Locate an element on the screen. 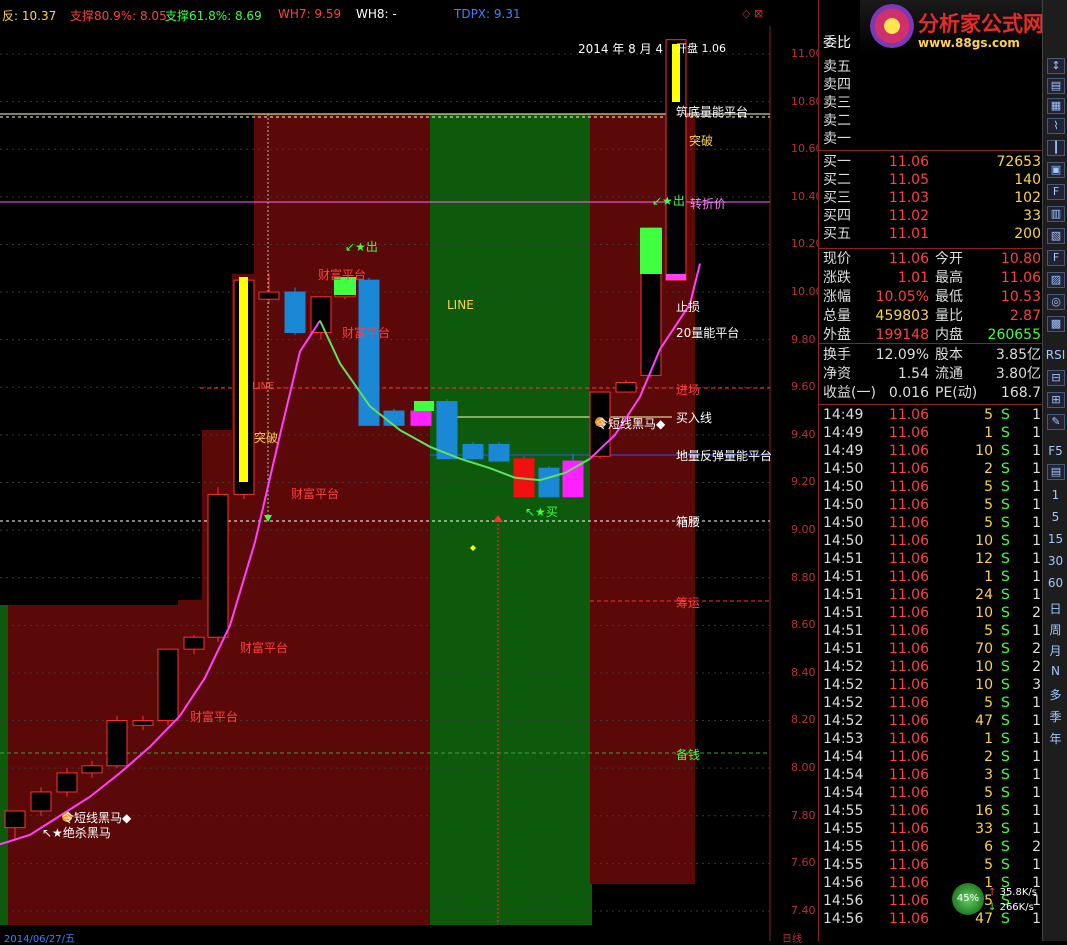 This screenshot has width=1067, height=945. weibi-label: 委比 is located at coordinates (837, 43).